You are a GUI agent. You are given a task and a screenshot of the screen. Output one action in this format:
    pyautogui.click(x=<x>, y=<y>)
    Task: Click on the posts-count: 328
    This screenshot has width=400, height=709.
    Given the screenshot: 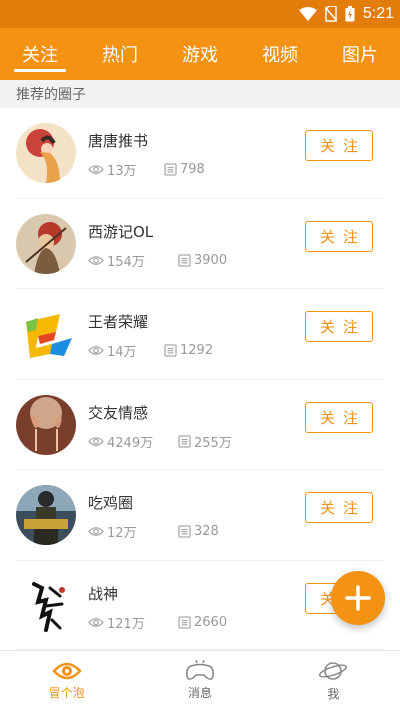 What is the action you would take?
    pyautogui.click(x=206, y=531)
    